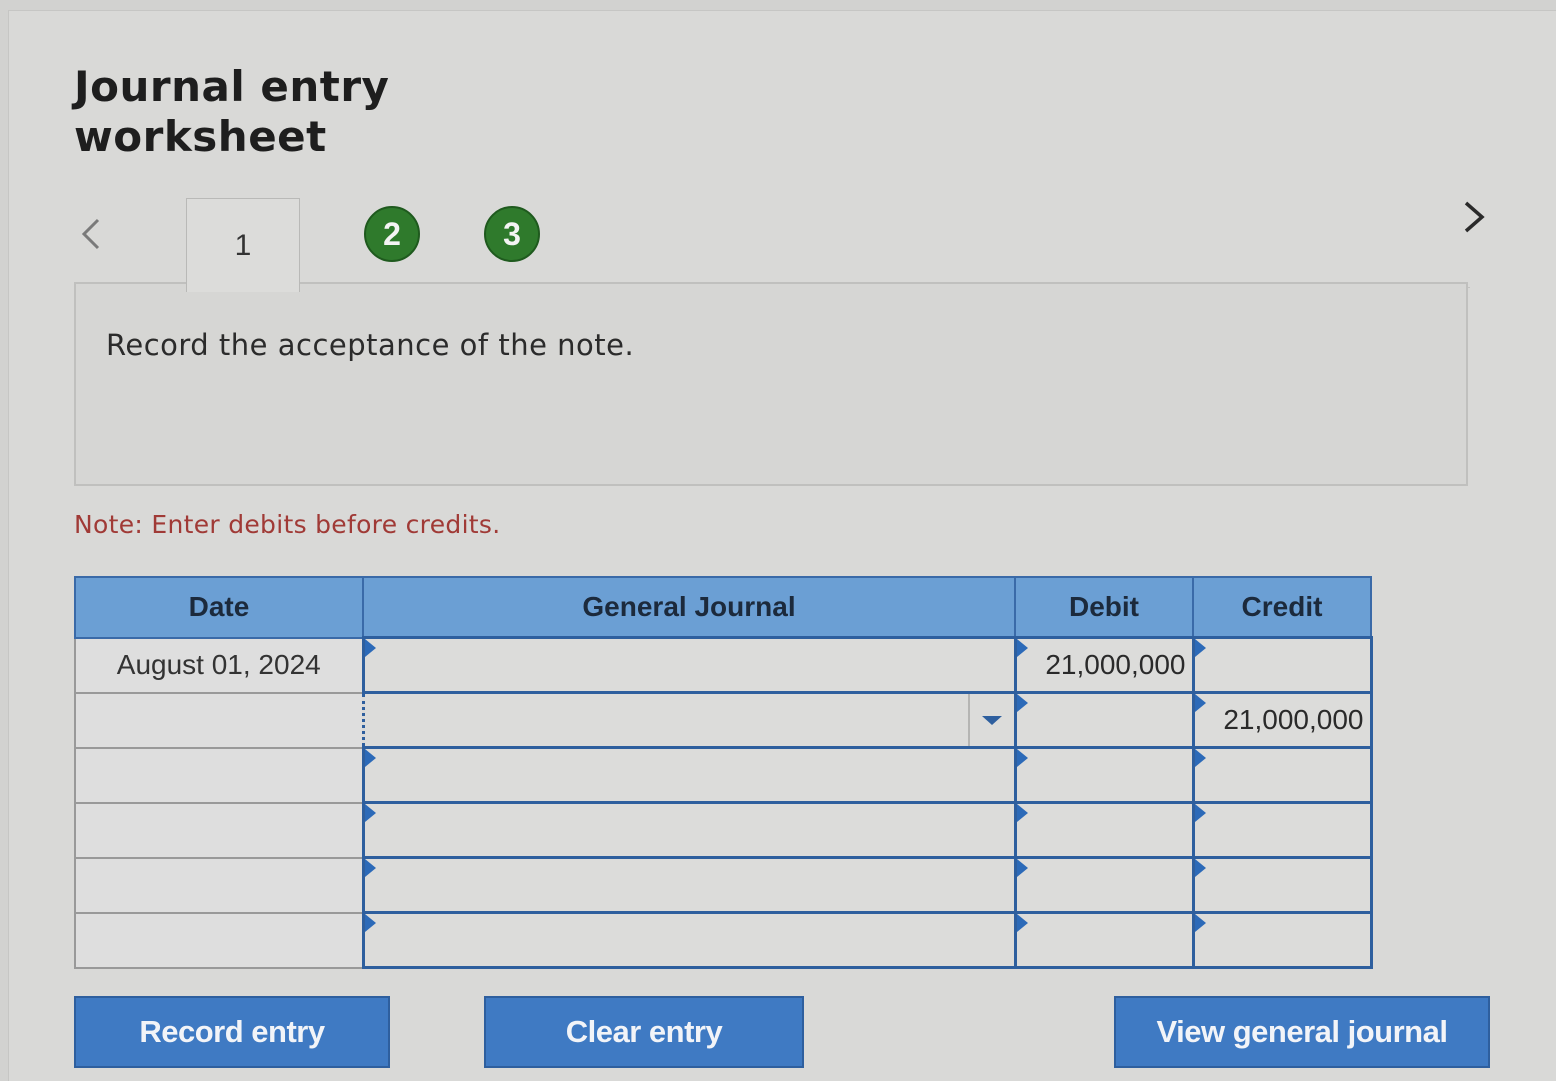  I want to click on tab-1: 1, so click(243, 245).